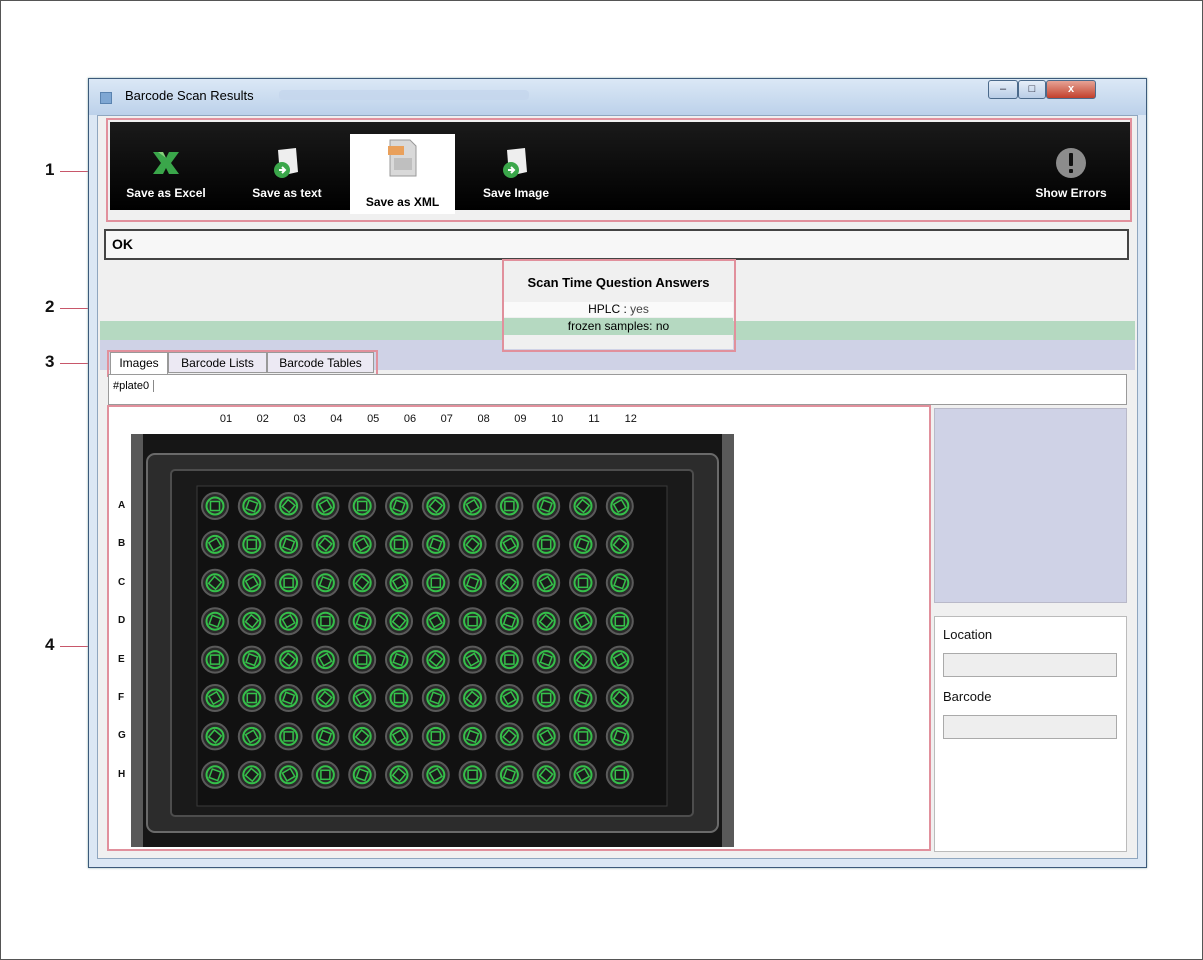 This screenshot has width=1203, height=960. I want to click on details-panel: Location Barcode, so click(1030, 734).